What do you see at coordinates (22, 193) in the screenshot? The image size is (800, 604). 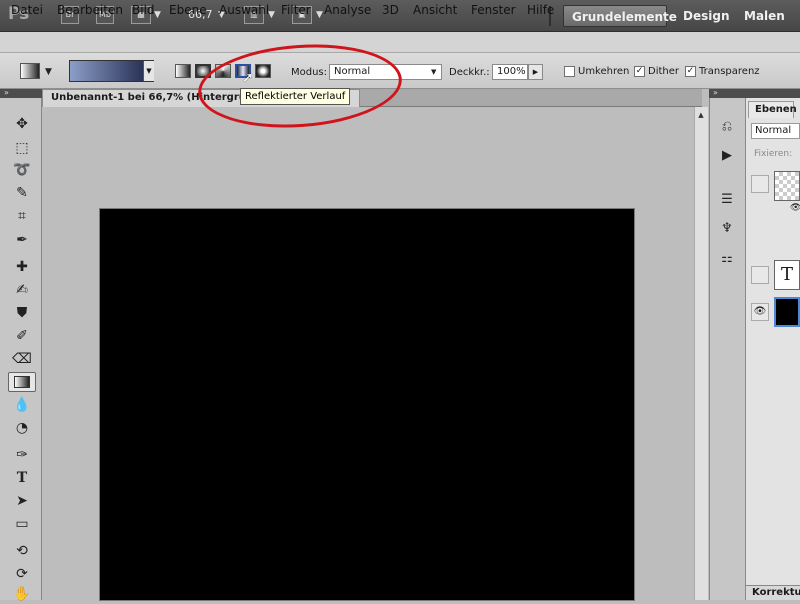 I see `quick-selection-tool-icon: ✎` at bounding box center [22, 193].